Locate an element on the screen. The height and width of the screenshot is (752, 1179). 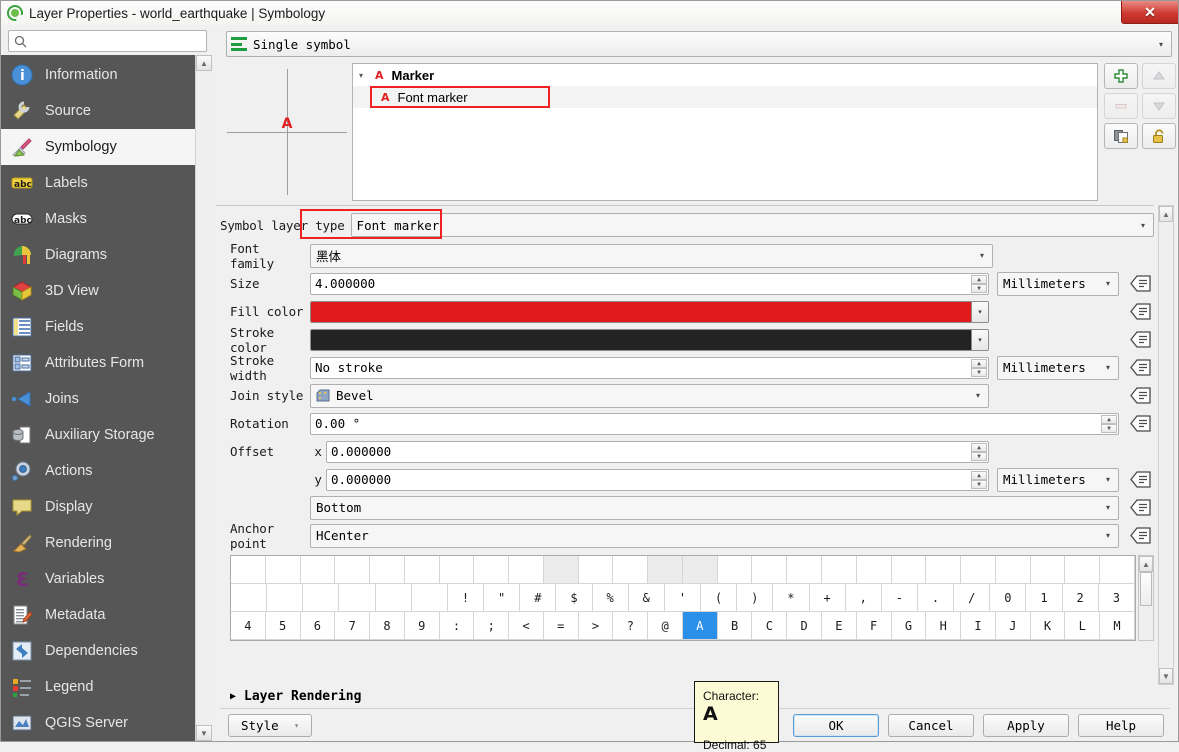
char-scroll-up-icon: ▲ is located at coordinates (1146, 564).